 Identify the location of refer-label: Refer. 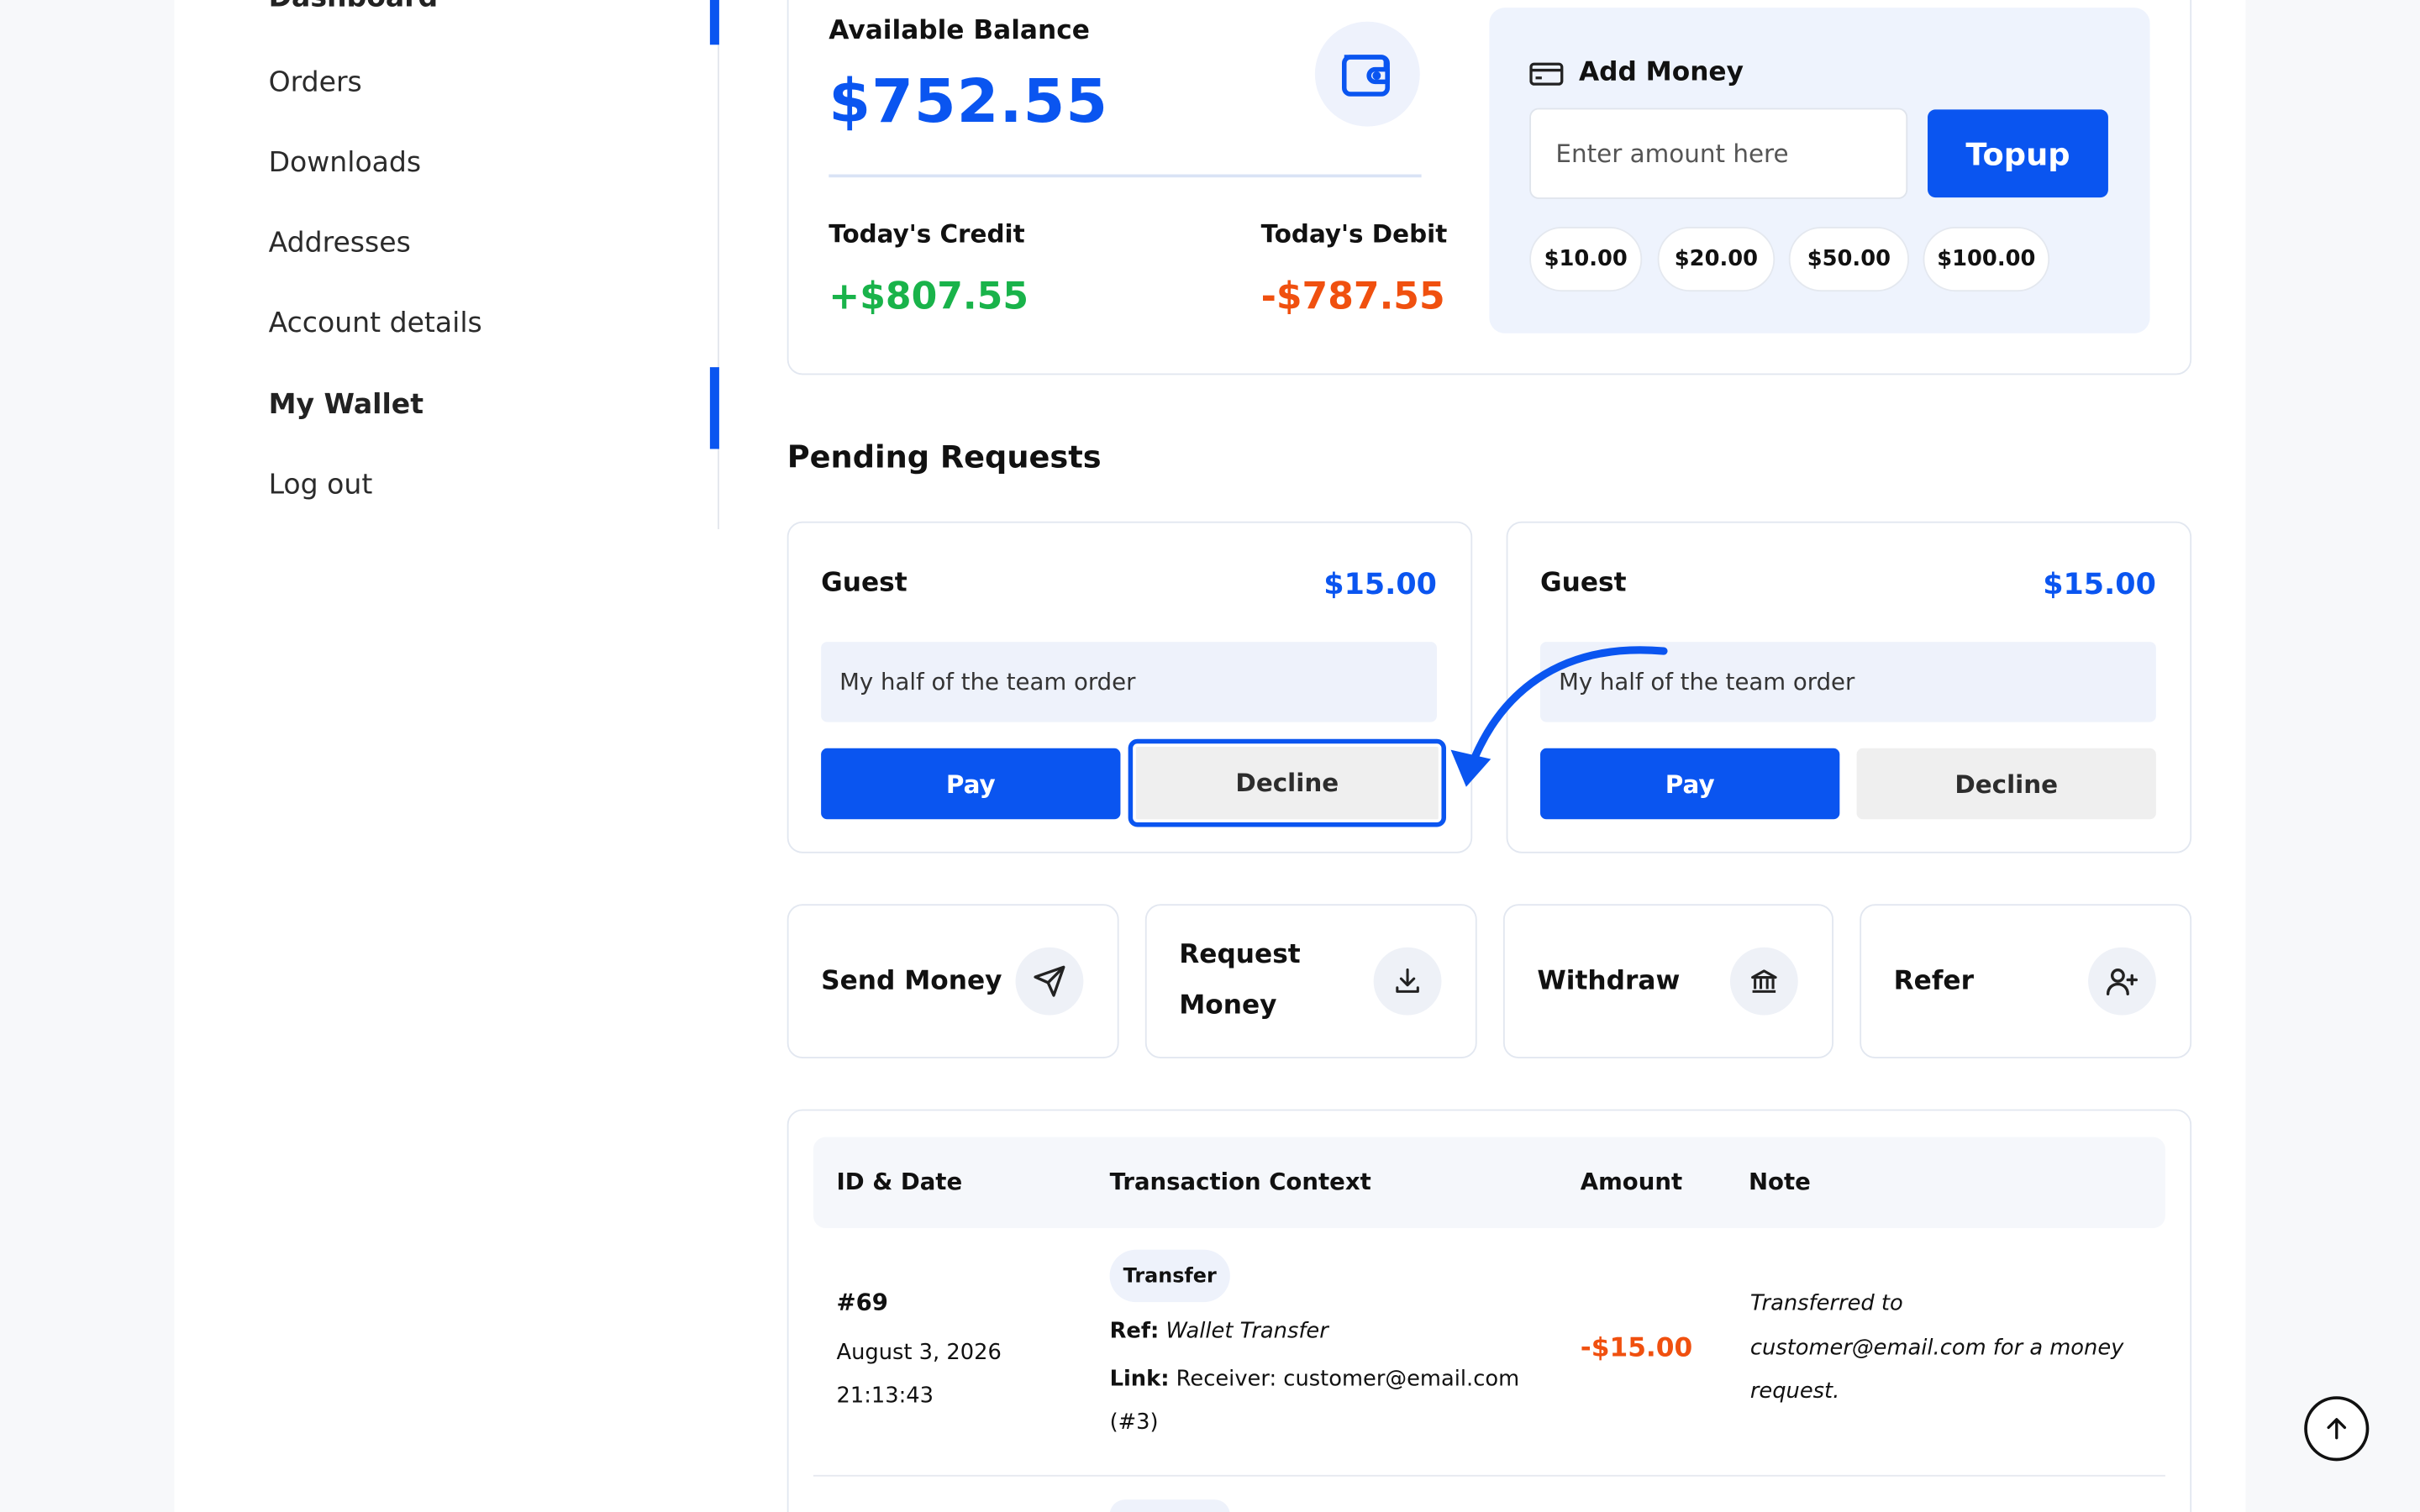
(1934, 981).